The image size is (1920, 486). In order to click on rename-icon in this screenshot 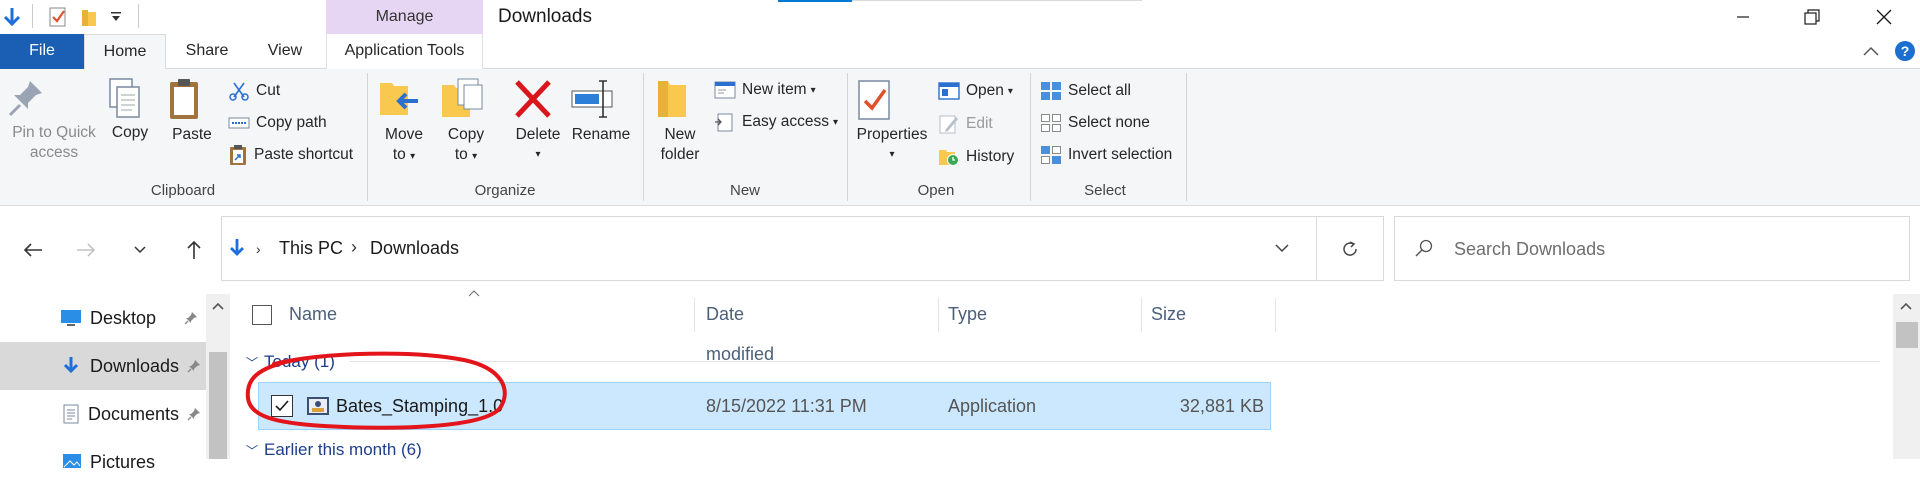, I will do `click(601, 99)`.